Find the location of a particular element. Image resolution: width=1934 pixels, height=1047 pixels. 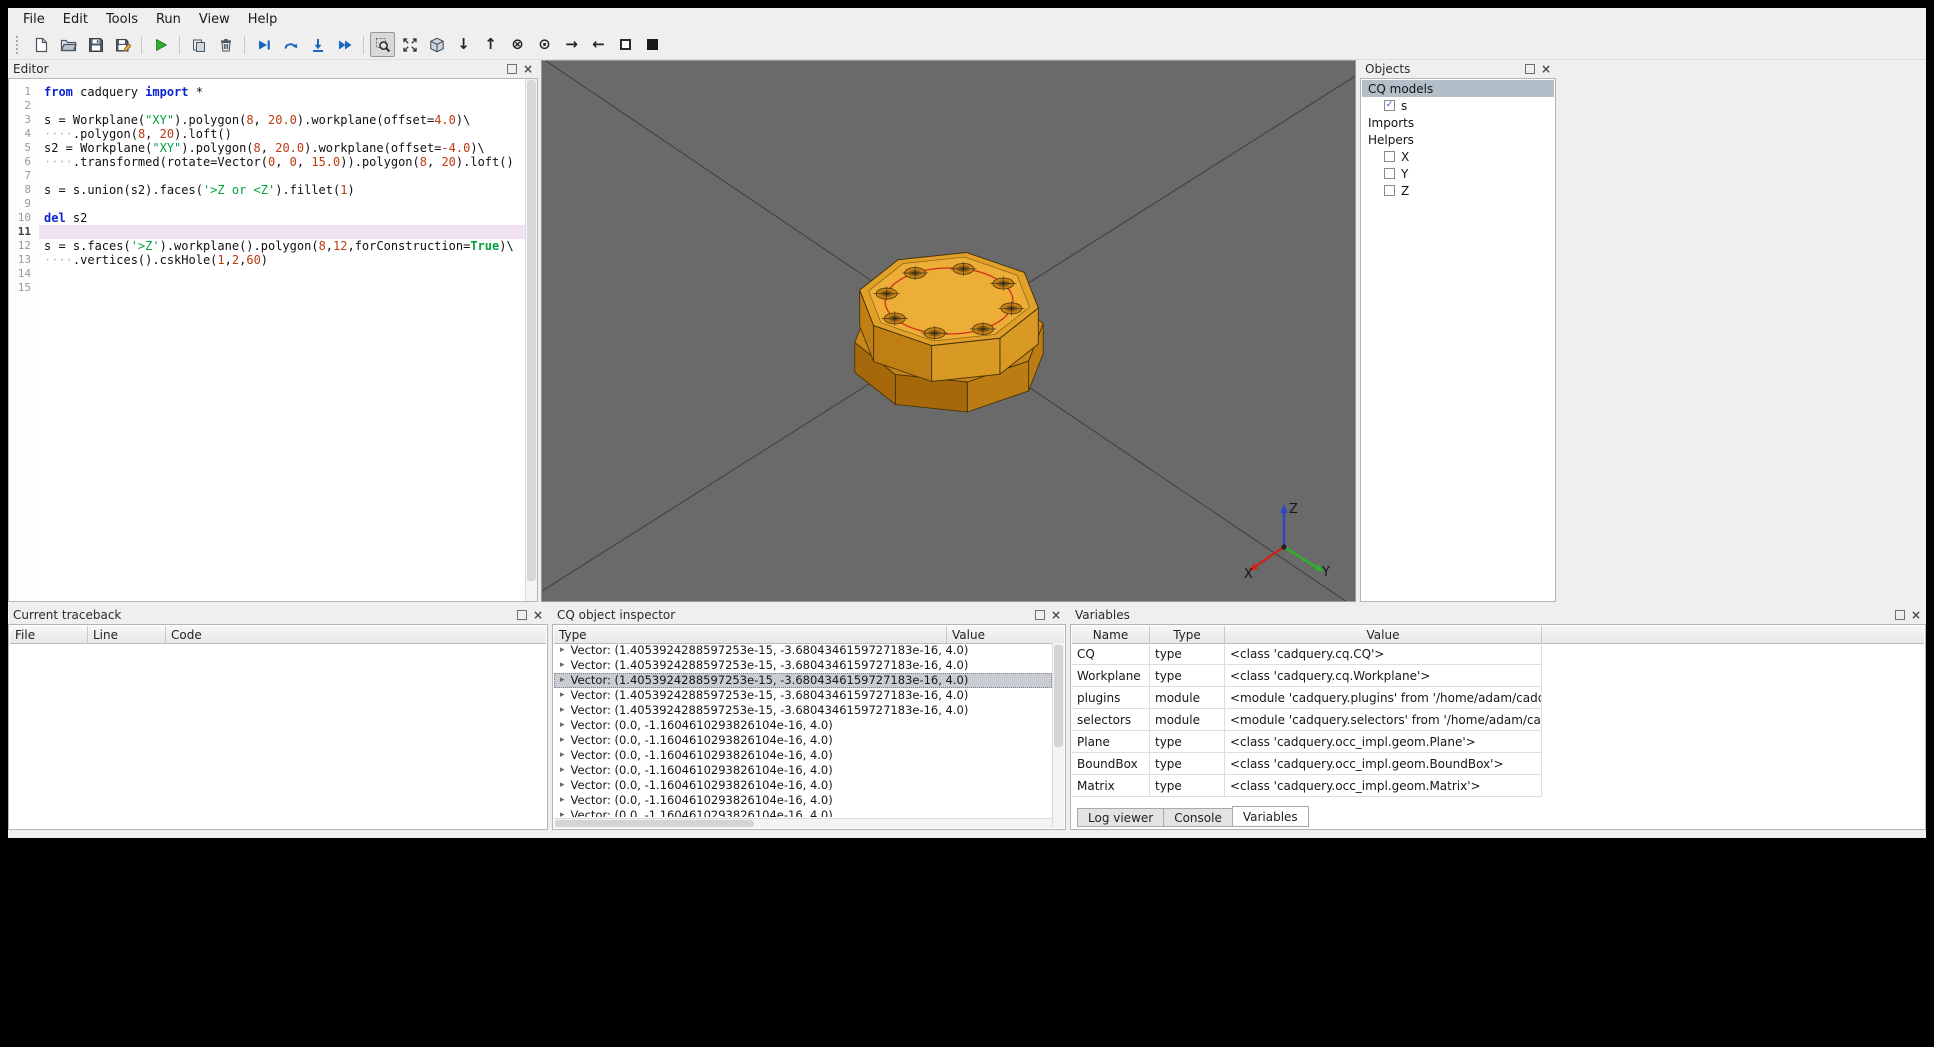

step-in-button is located at coordinates (317, 44).